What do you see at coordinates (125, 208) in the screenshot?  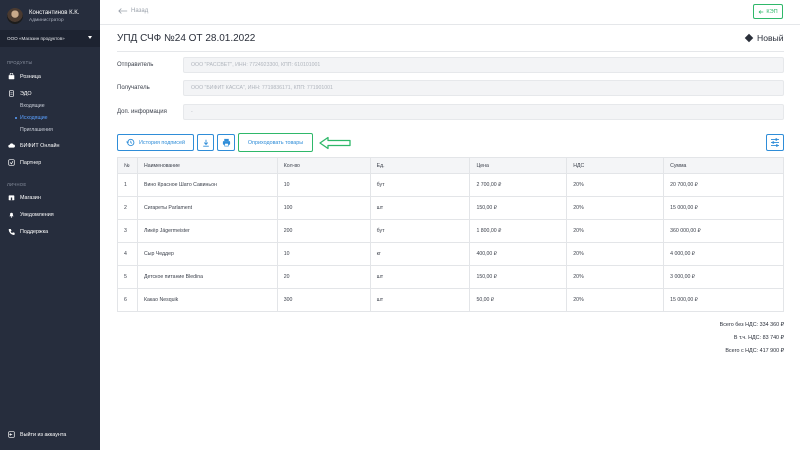 I see `table-cell: 2` at bounding box center [125, 208].